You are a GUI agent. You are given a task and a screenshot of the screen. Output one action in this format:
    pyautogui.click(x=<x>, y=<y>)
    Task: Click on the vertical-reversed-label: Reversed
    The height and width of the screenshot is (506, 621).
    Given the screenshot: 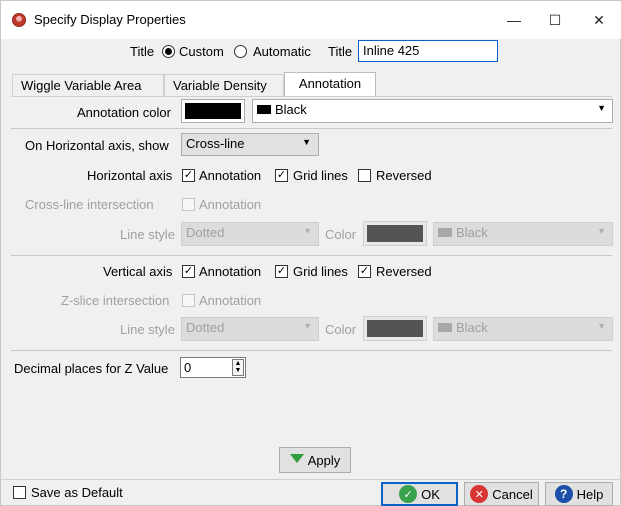 What is the action you would take?
    pyautogui.click(x=404, y=271)
    